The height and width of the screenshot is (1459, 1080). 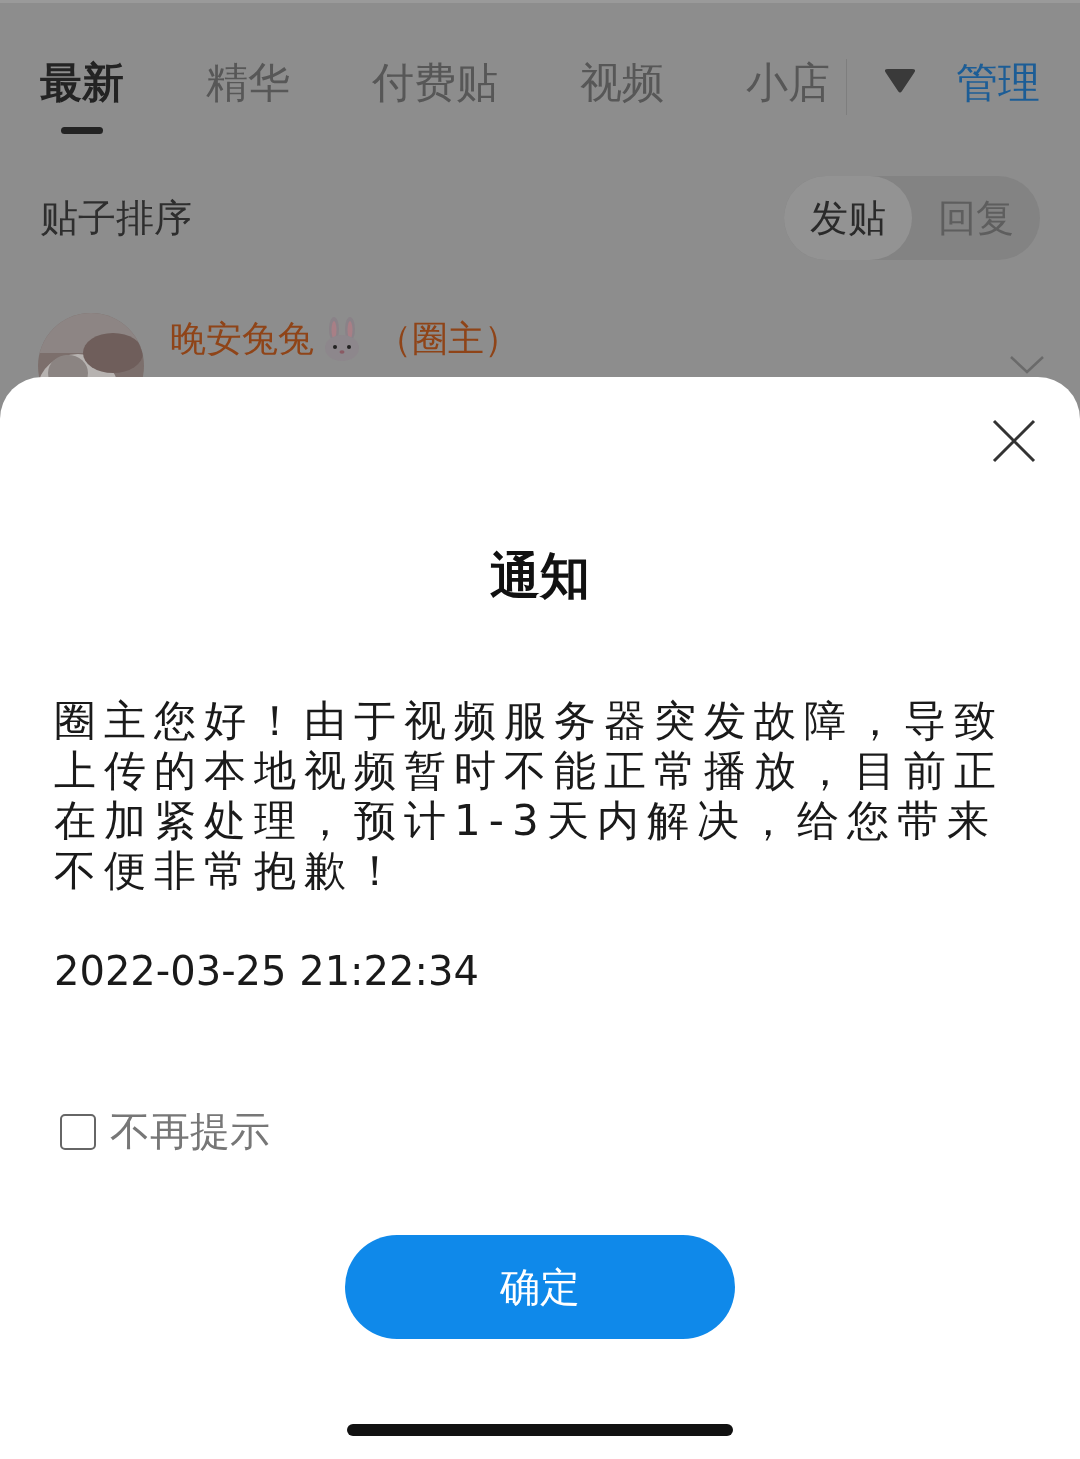 I want to click on author-name: 晚安兔兔, so click(x=242, y=339).